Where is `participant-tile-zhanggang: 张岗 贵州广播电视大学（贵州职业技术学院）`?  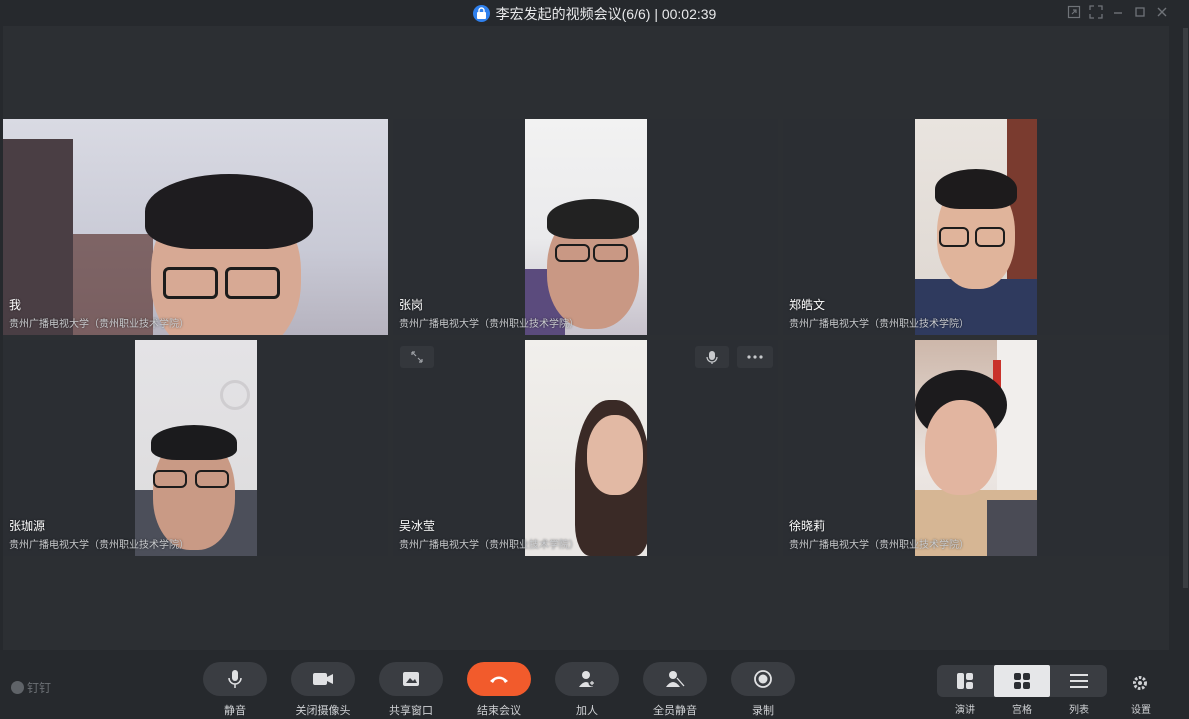 participant-tile-zhanggang: 张岗 贵州广播电视大学（贵州职业技术学院） is located at coordinates (585, 227).